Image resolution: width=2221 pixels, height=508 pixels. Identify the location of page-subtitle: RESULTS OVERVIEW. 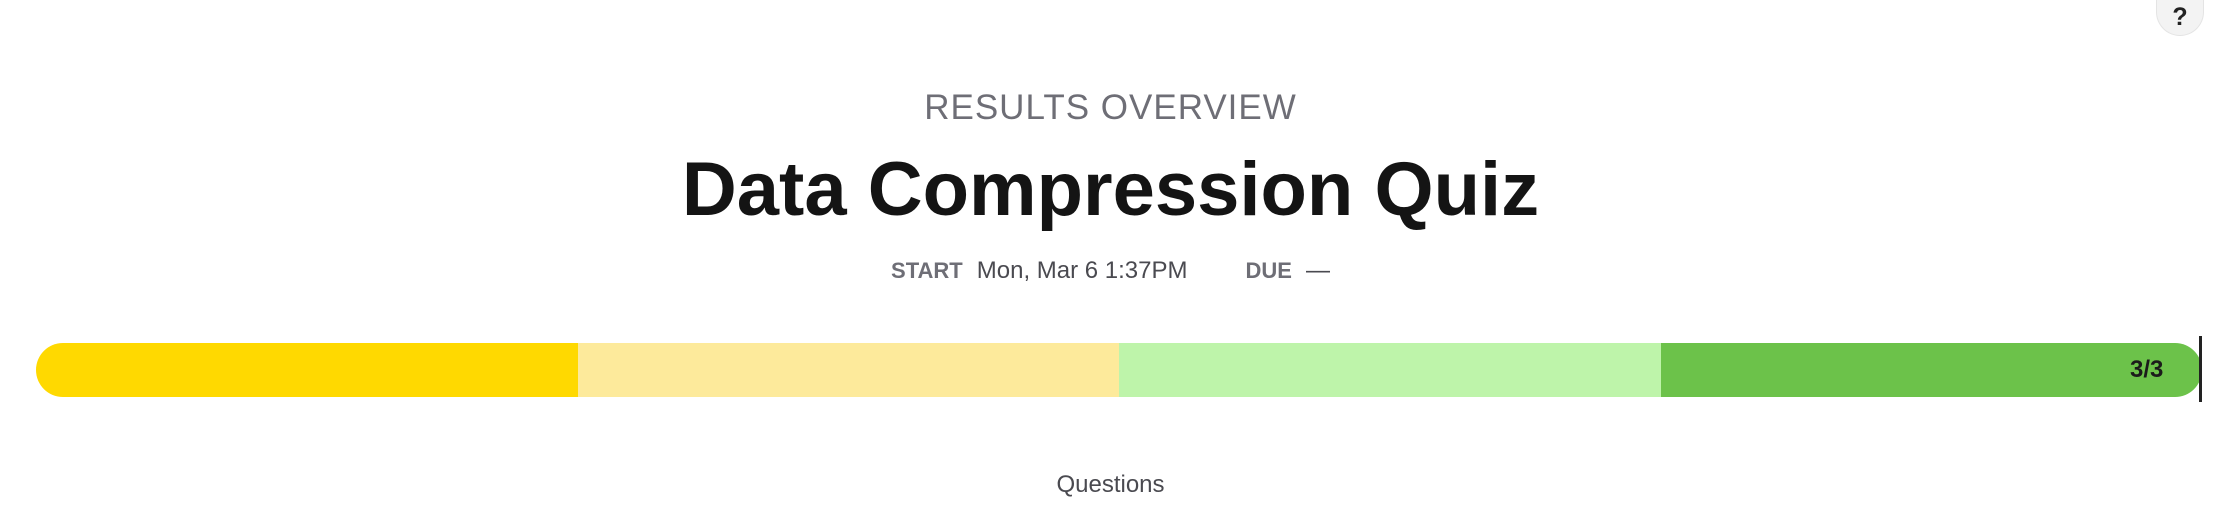
(1110, 107).